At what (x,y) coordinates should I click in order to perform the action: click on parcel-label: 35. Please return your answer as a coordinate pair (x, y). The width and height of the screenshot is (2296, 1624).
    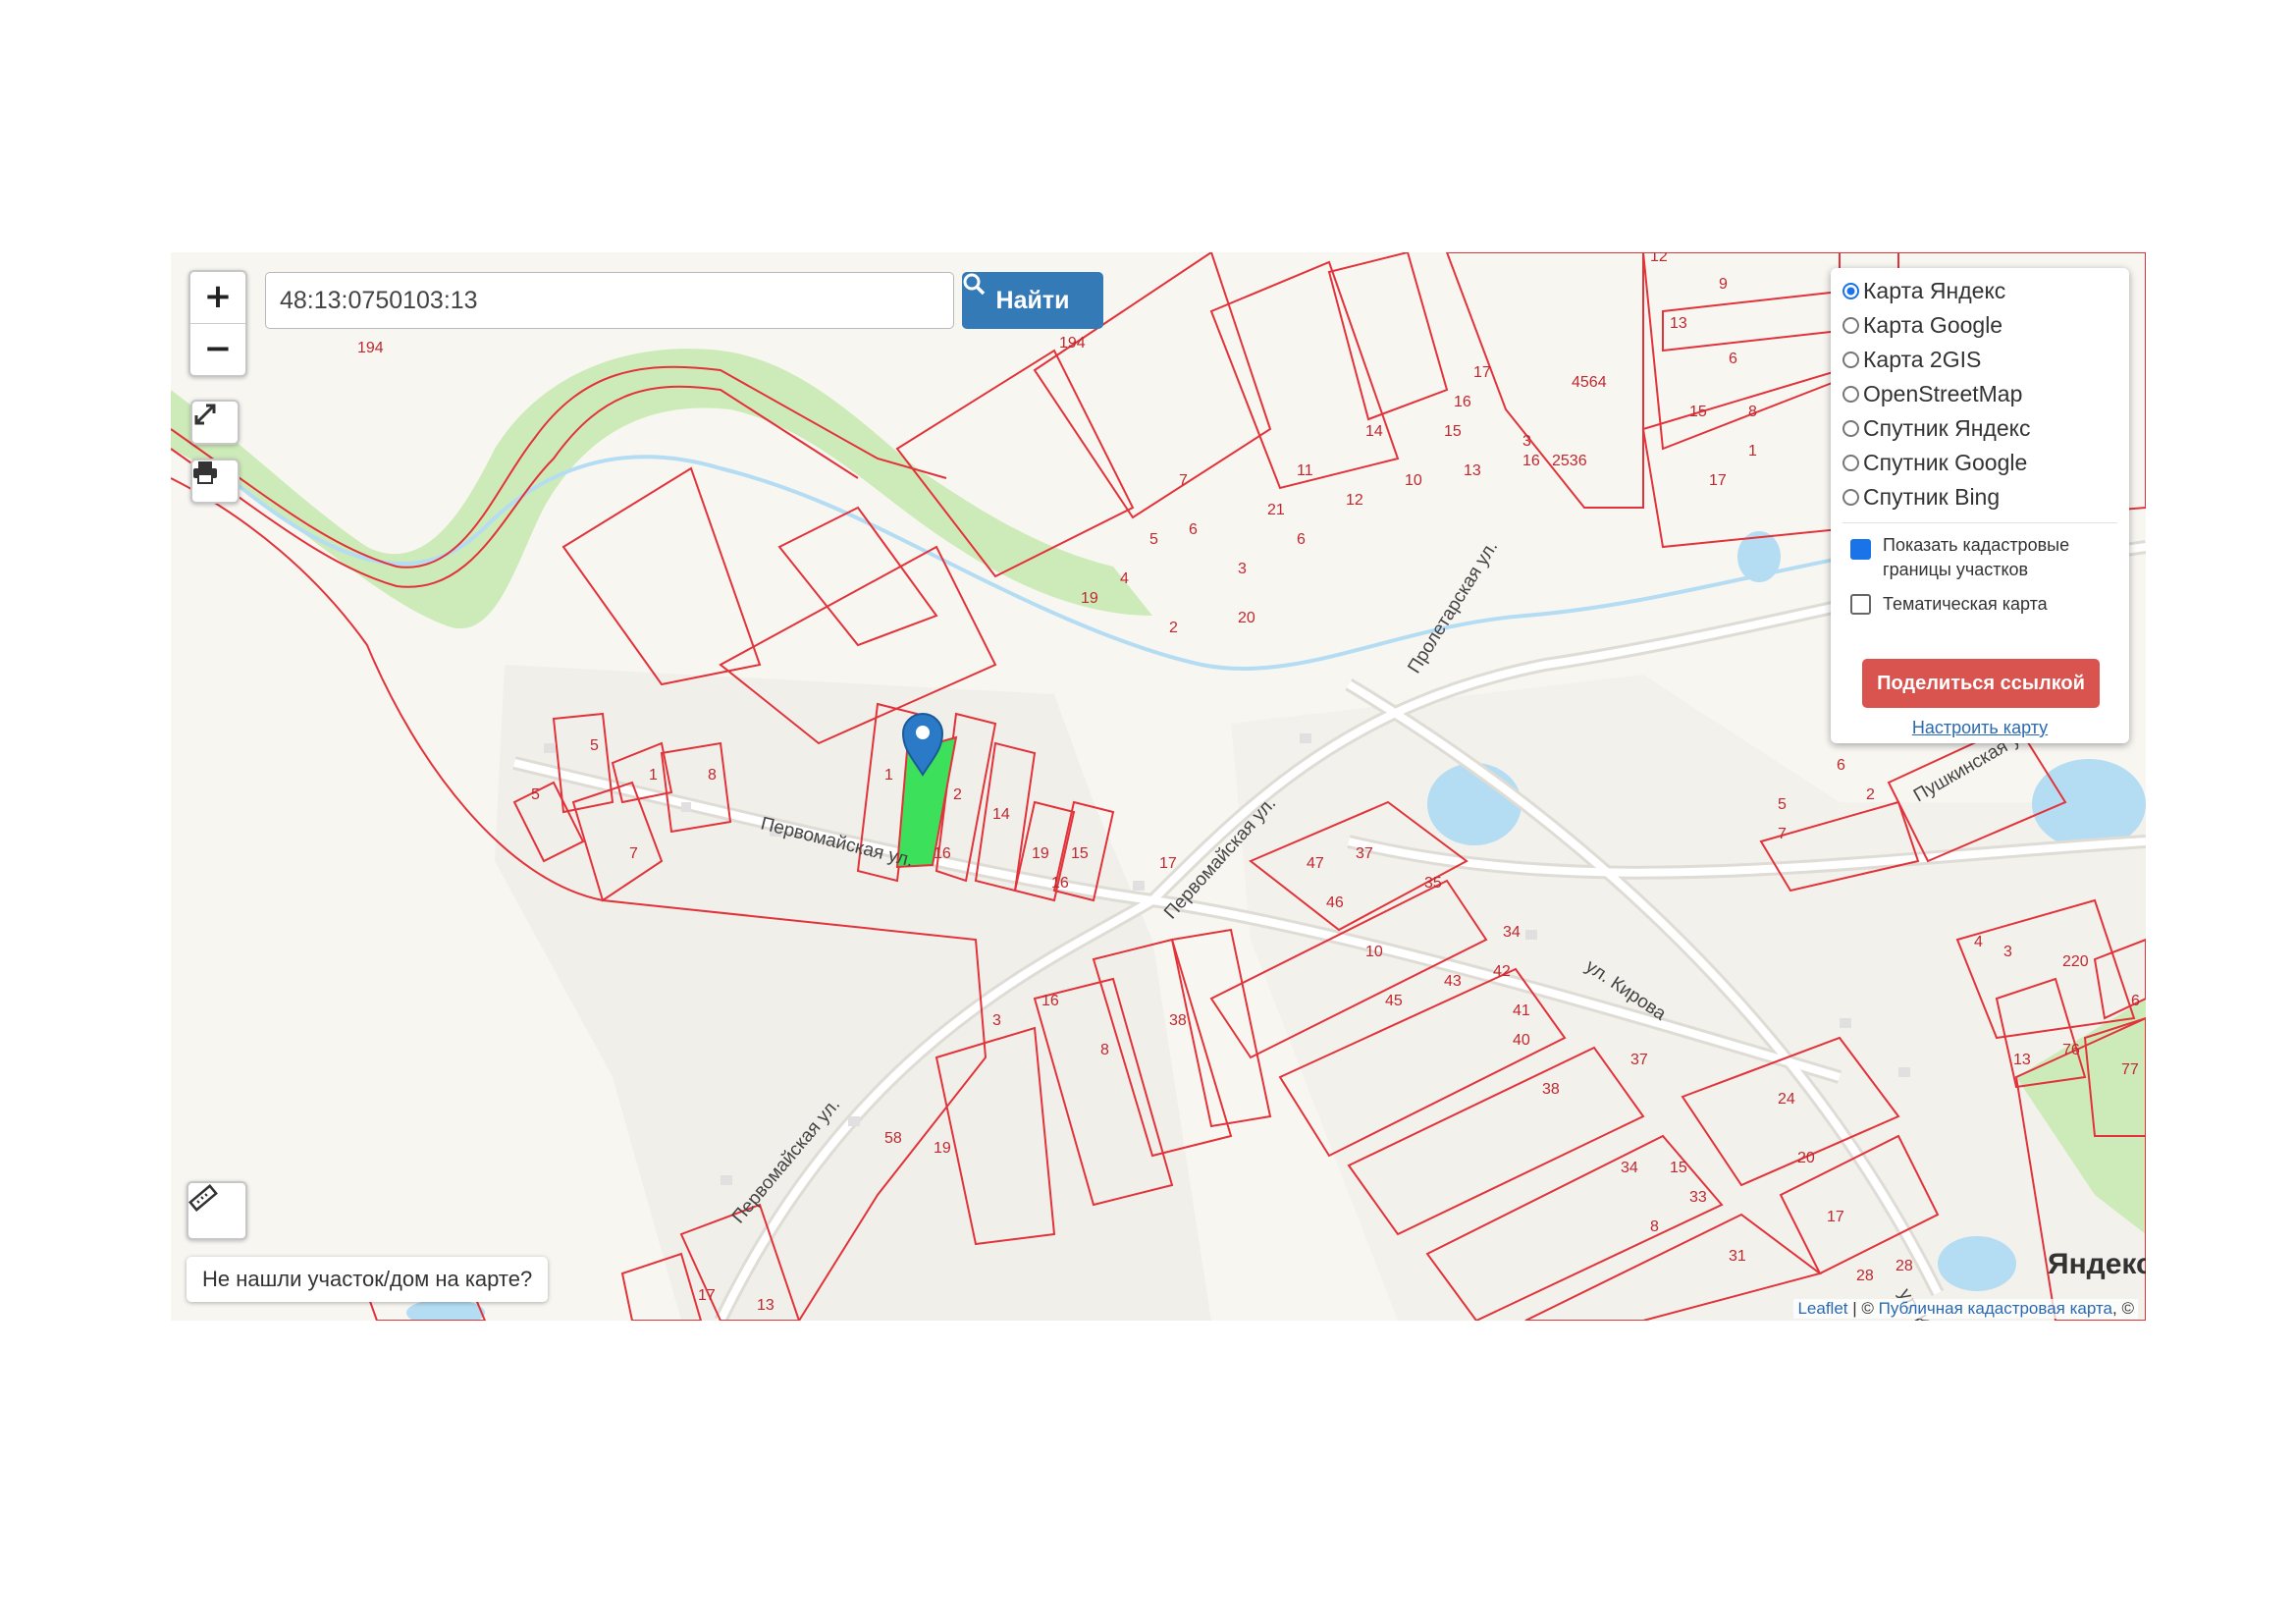
    Looking at the image, I should click on (1433, 883).